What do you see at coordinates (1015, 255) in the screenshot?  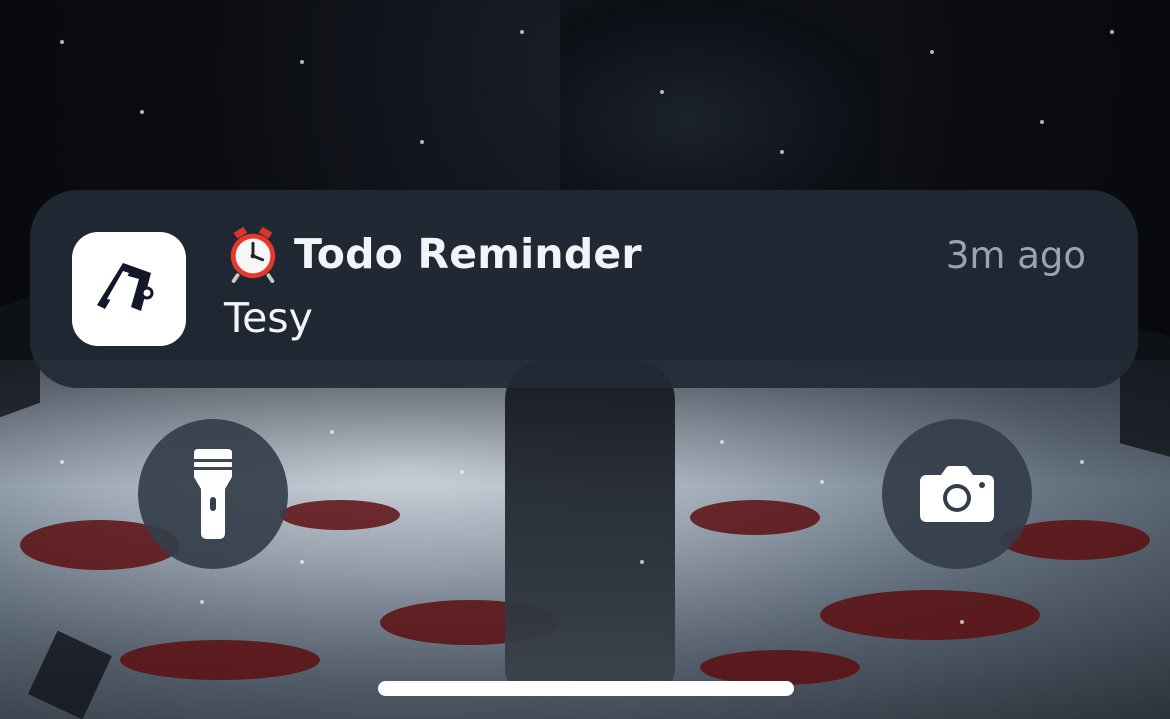 I see `notification-timestamp: 3m ago` at bounding box center [1015, 255].